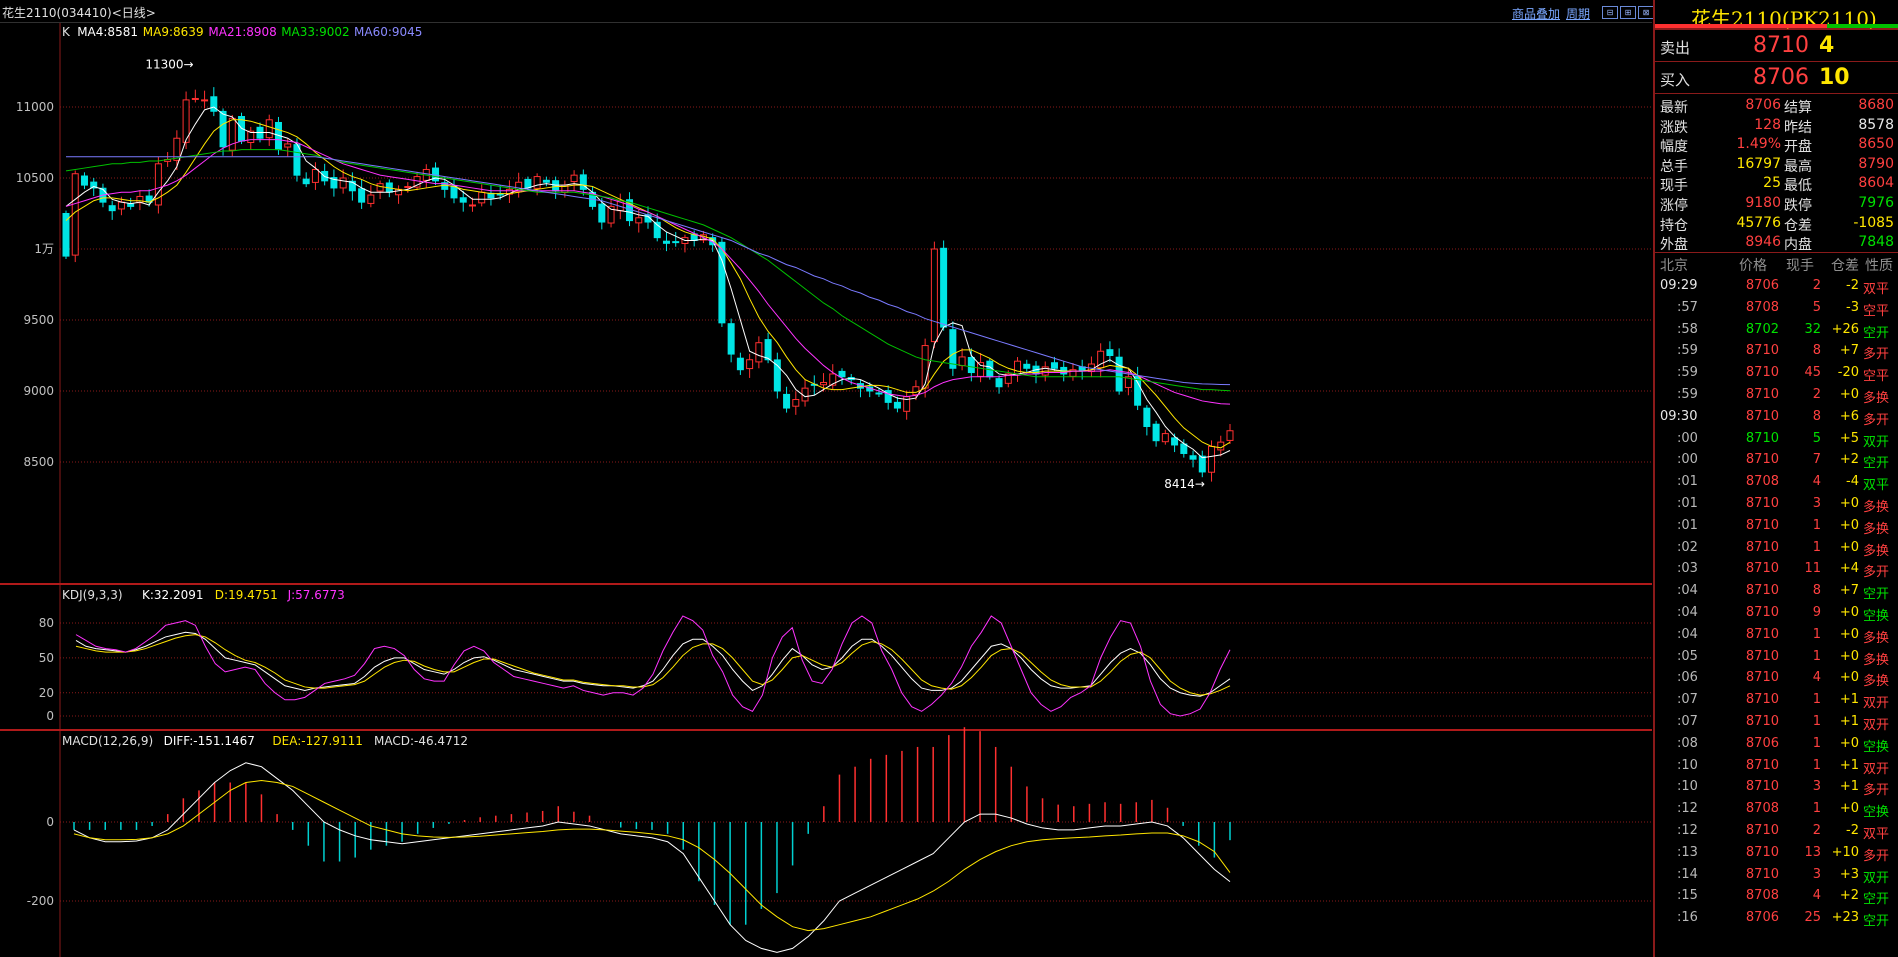 The image size is (1898, 957). Describe the element at coordinates (1798, 108) in the screenshot. I see `stat-label: 结算` at that location.